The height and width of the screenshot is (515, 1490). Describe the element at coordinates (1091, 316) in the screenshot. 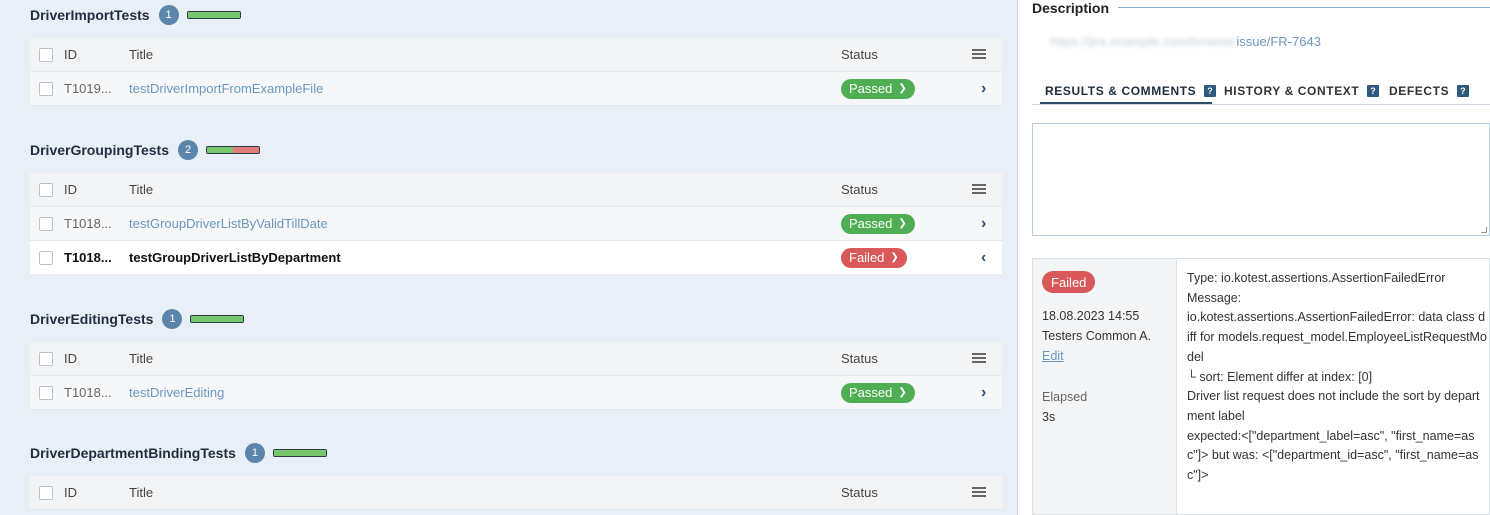

I see `result-date: 18.08.2023 14:55` at that location.